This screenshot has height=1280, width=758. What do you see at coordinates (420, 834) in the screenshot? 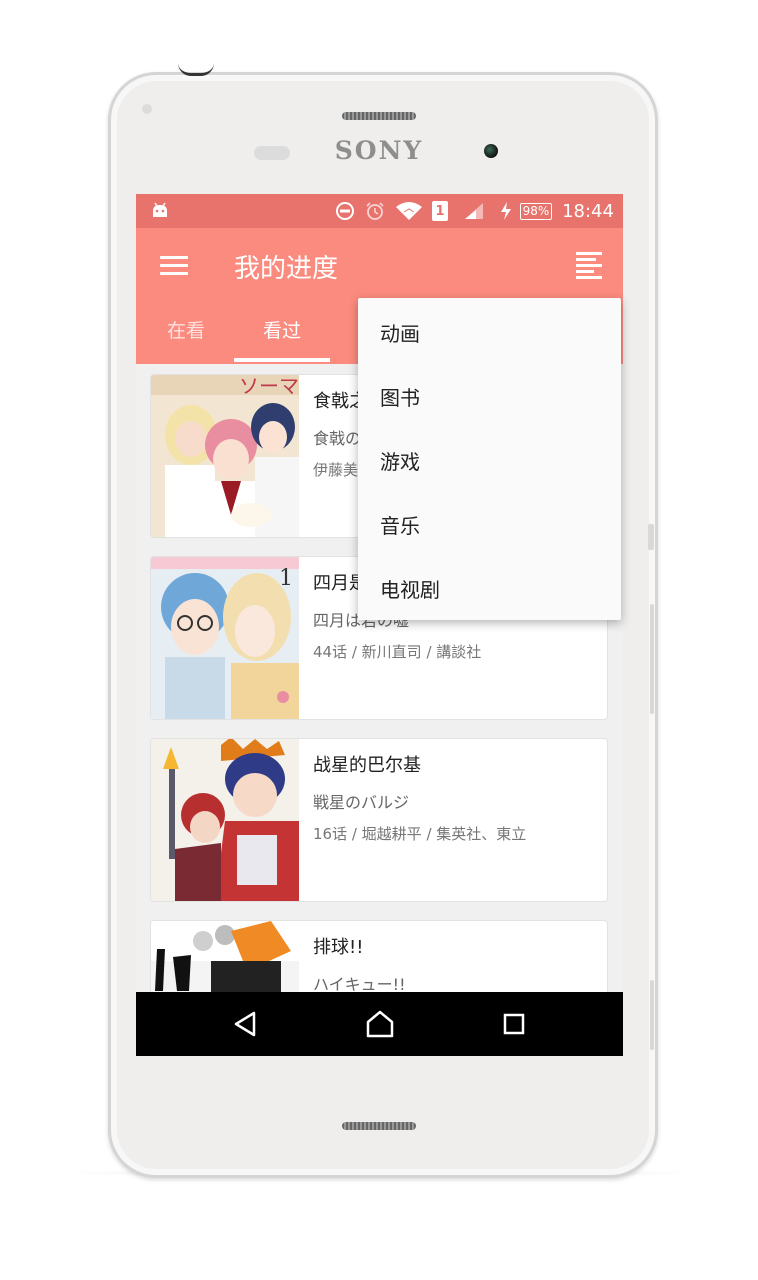
I see `item-meta: 16话 / 堀越耕平 / 集英社、東立` at bounding box center [420, 834].